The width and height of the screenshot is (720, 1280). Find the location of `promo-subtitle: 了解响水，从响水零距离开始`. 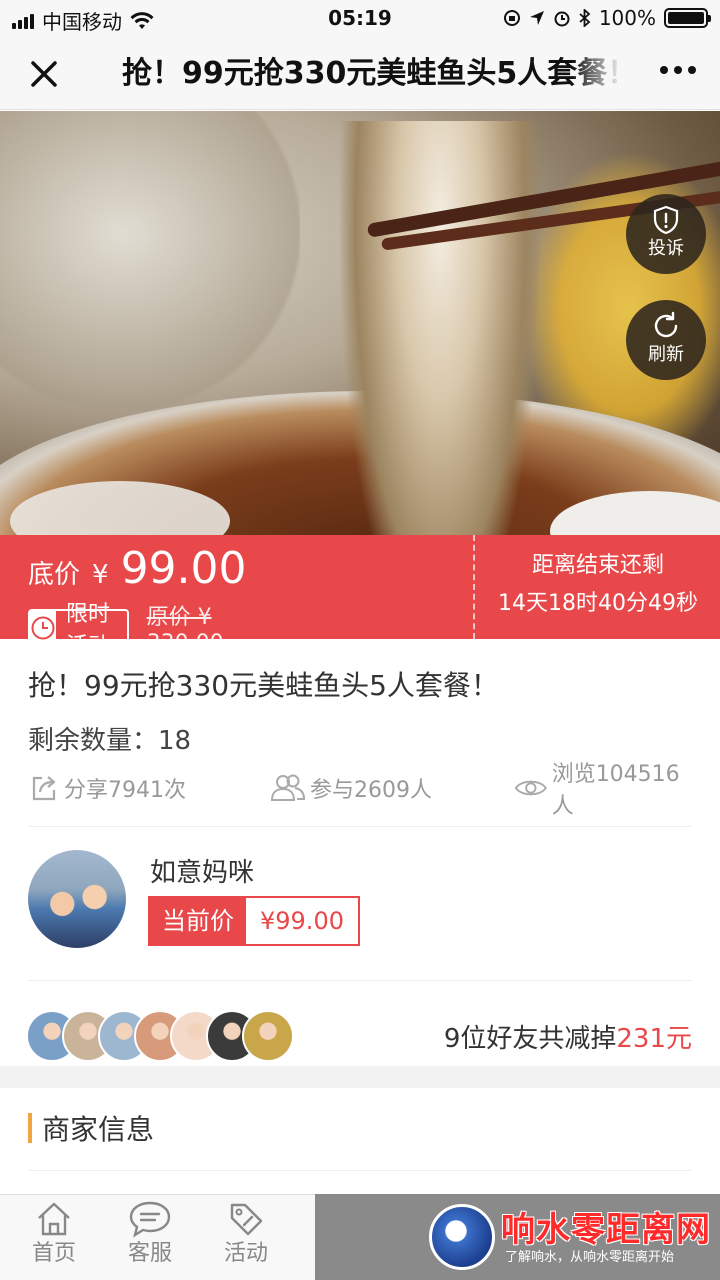

promo-subtitle: 了解响水，从响水零距离开始 is located at coordinates (590, 1257).